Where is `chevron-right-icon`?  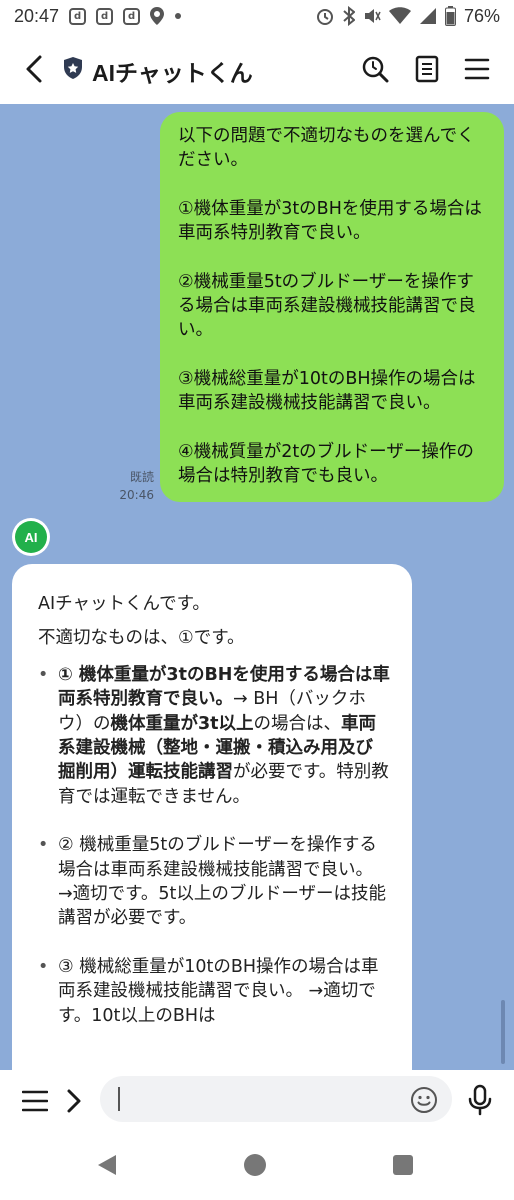 chevron-right-icon is located at coordinates (74, 1101).